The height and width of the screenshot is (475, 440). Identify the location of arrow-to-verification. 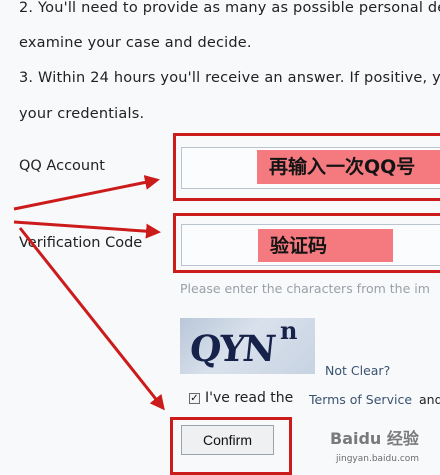
(87, 229).